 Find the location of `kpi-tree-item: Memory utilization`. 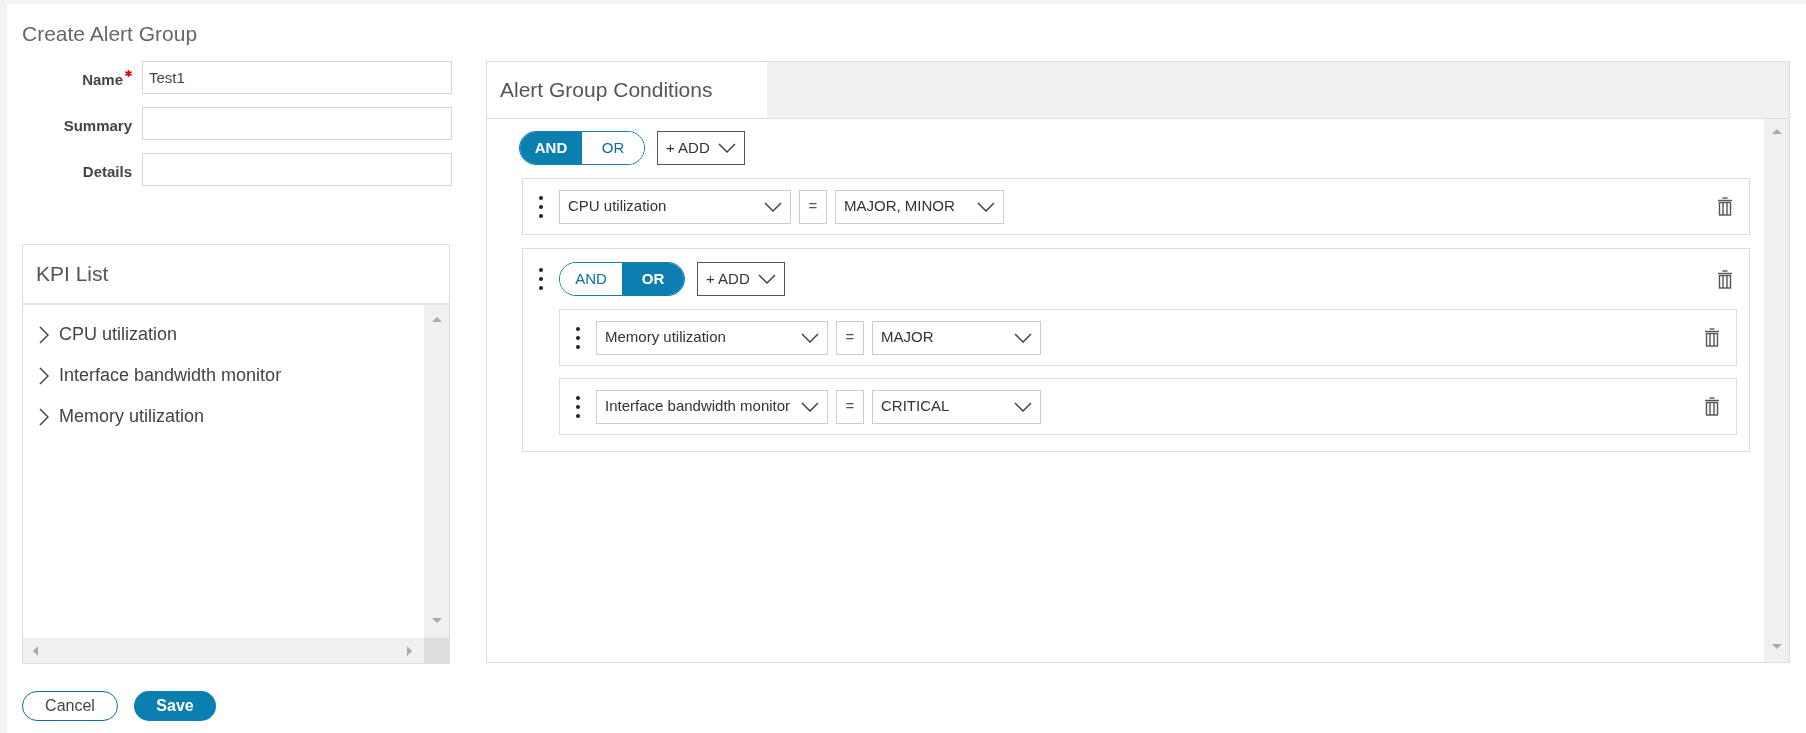

kpi-tree-item: Memory utilization is located at coordinates (122, 416).